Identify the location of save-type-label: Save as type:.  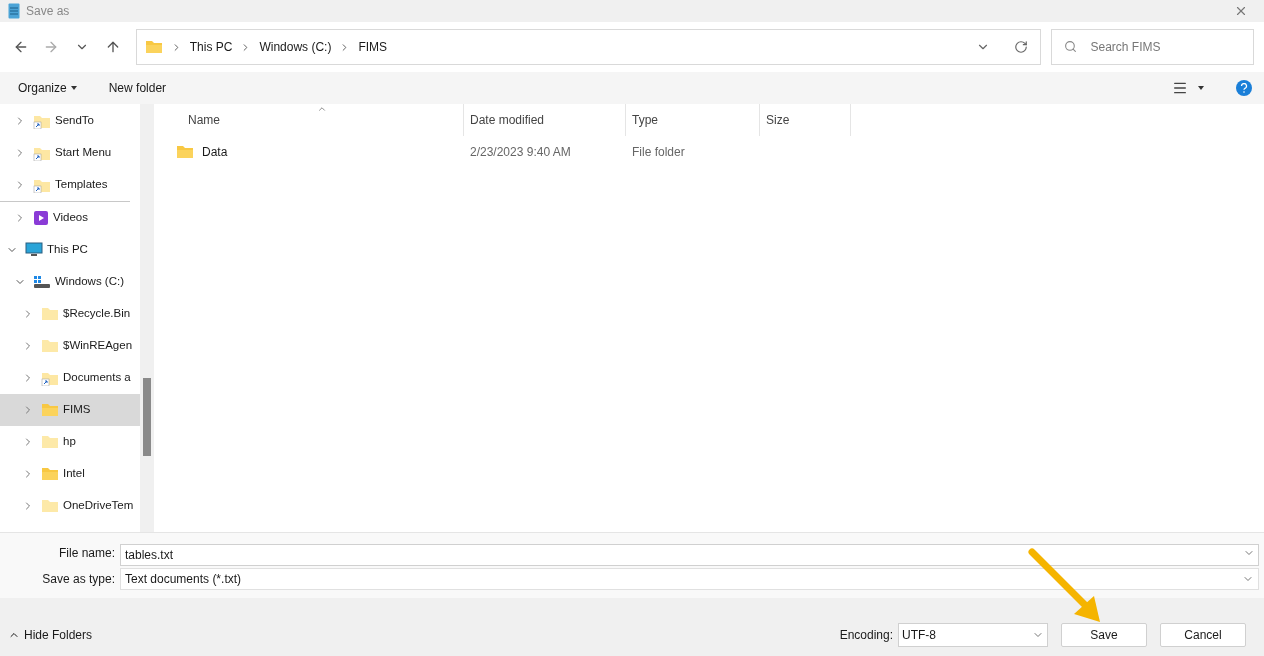
(78, 579).